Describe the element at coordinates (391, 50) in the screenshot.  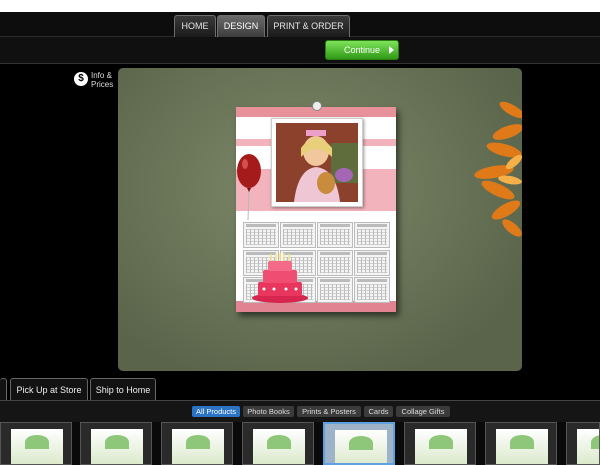
I see `play-arrow-icon` at that location.